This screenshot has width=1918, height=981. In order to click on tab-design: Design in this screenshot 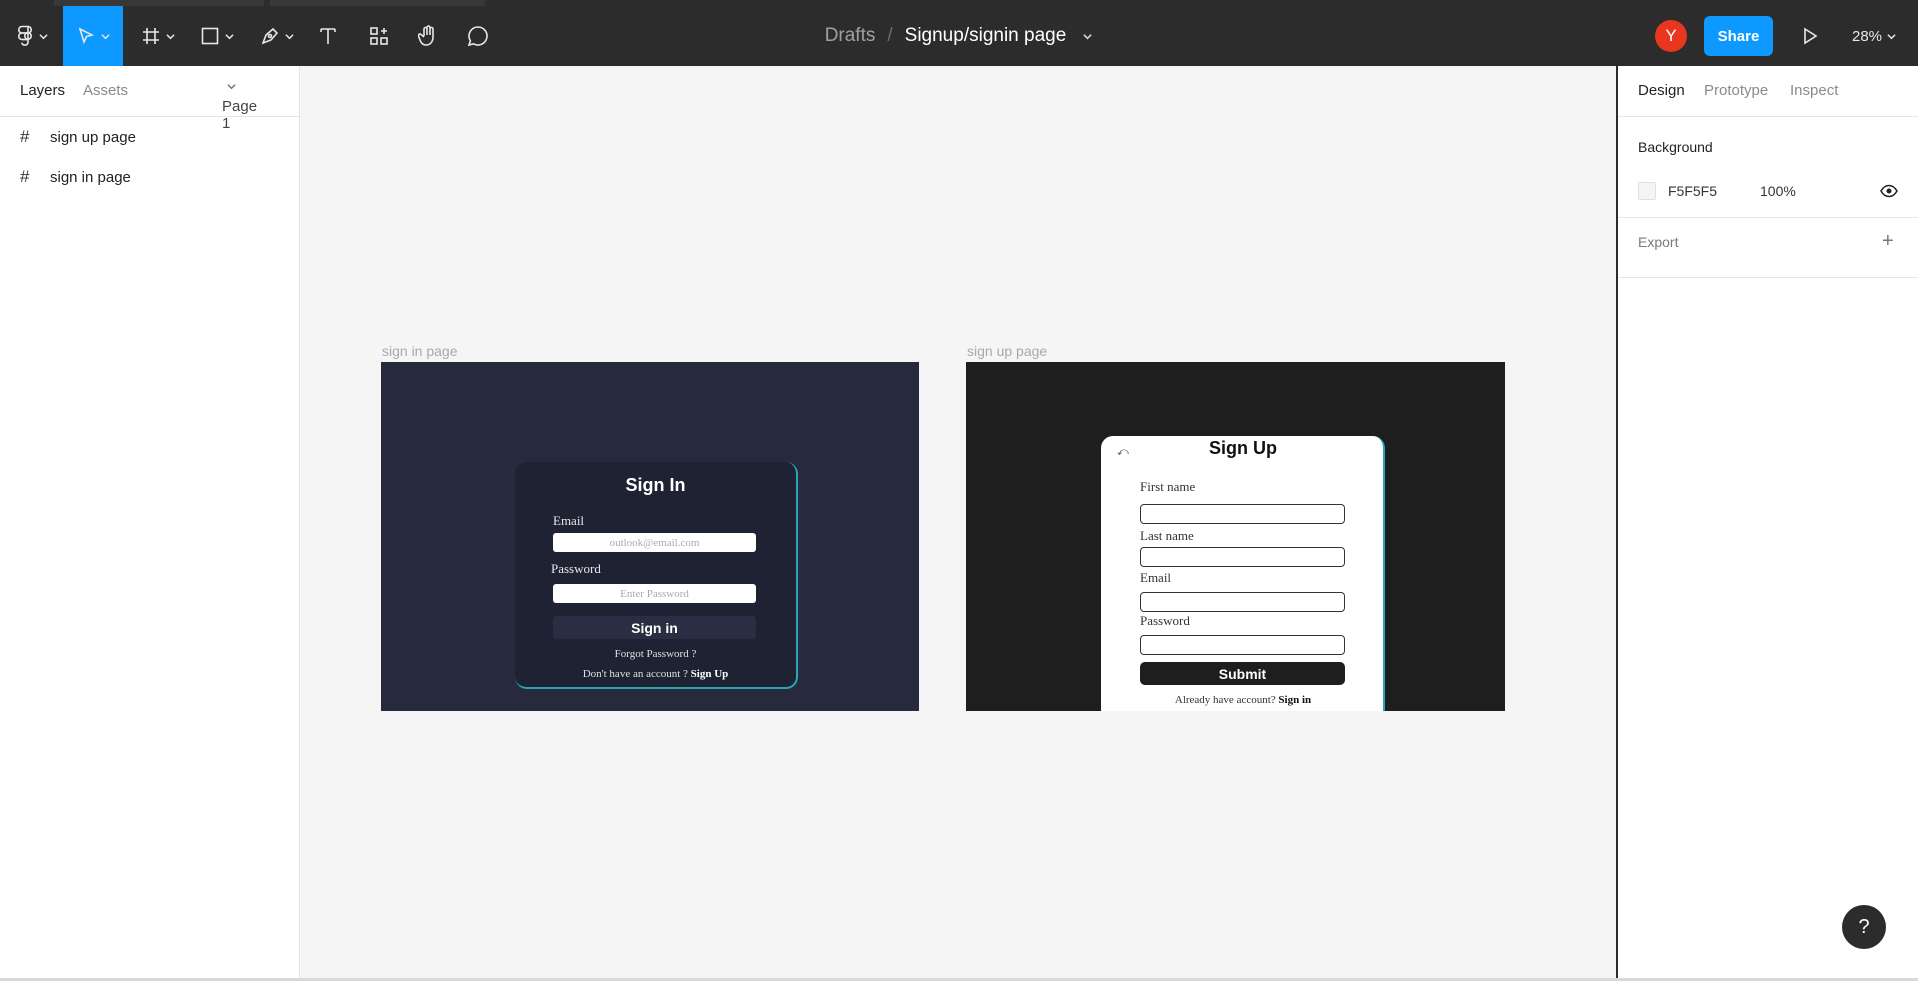, I will do `click(1661, 90)`.